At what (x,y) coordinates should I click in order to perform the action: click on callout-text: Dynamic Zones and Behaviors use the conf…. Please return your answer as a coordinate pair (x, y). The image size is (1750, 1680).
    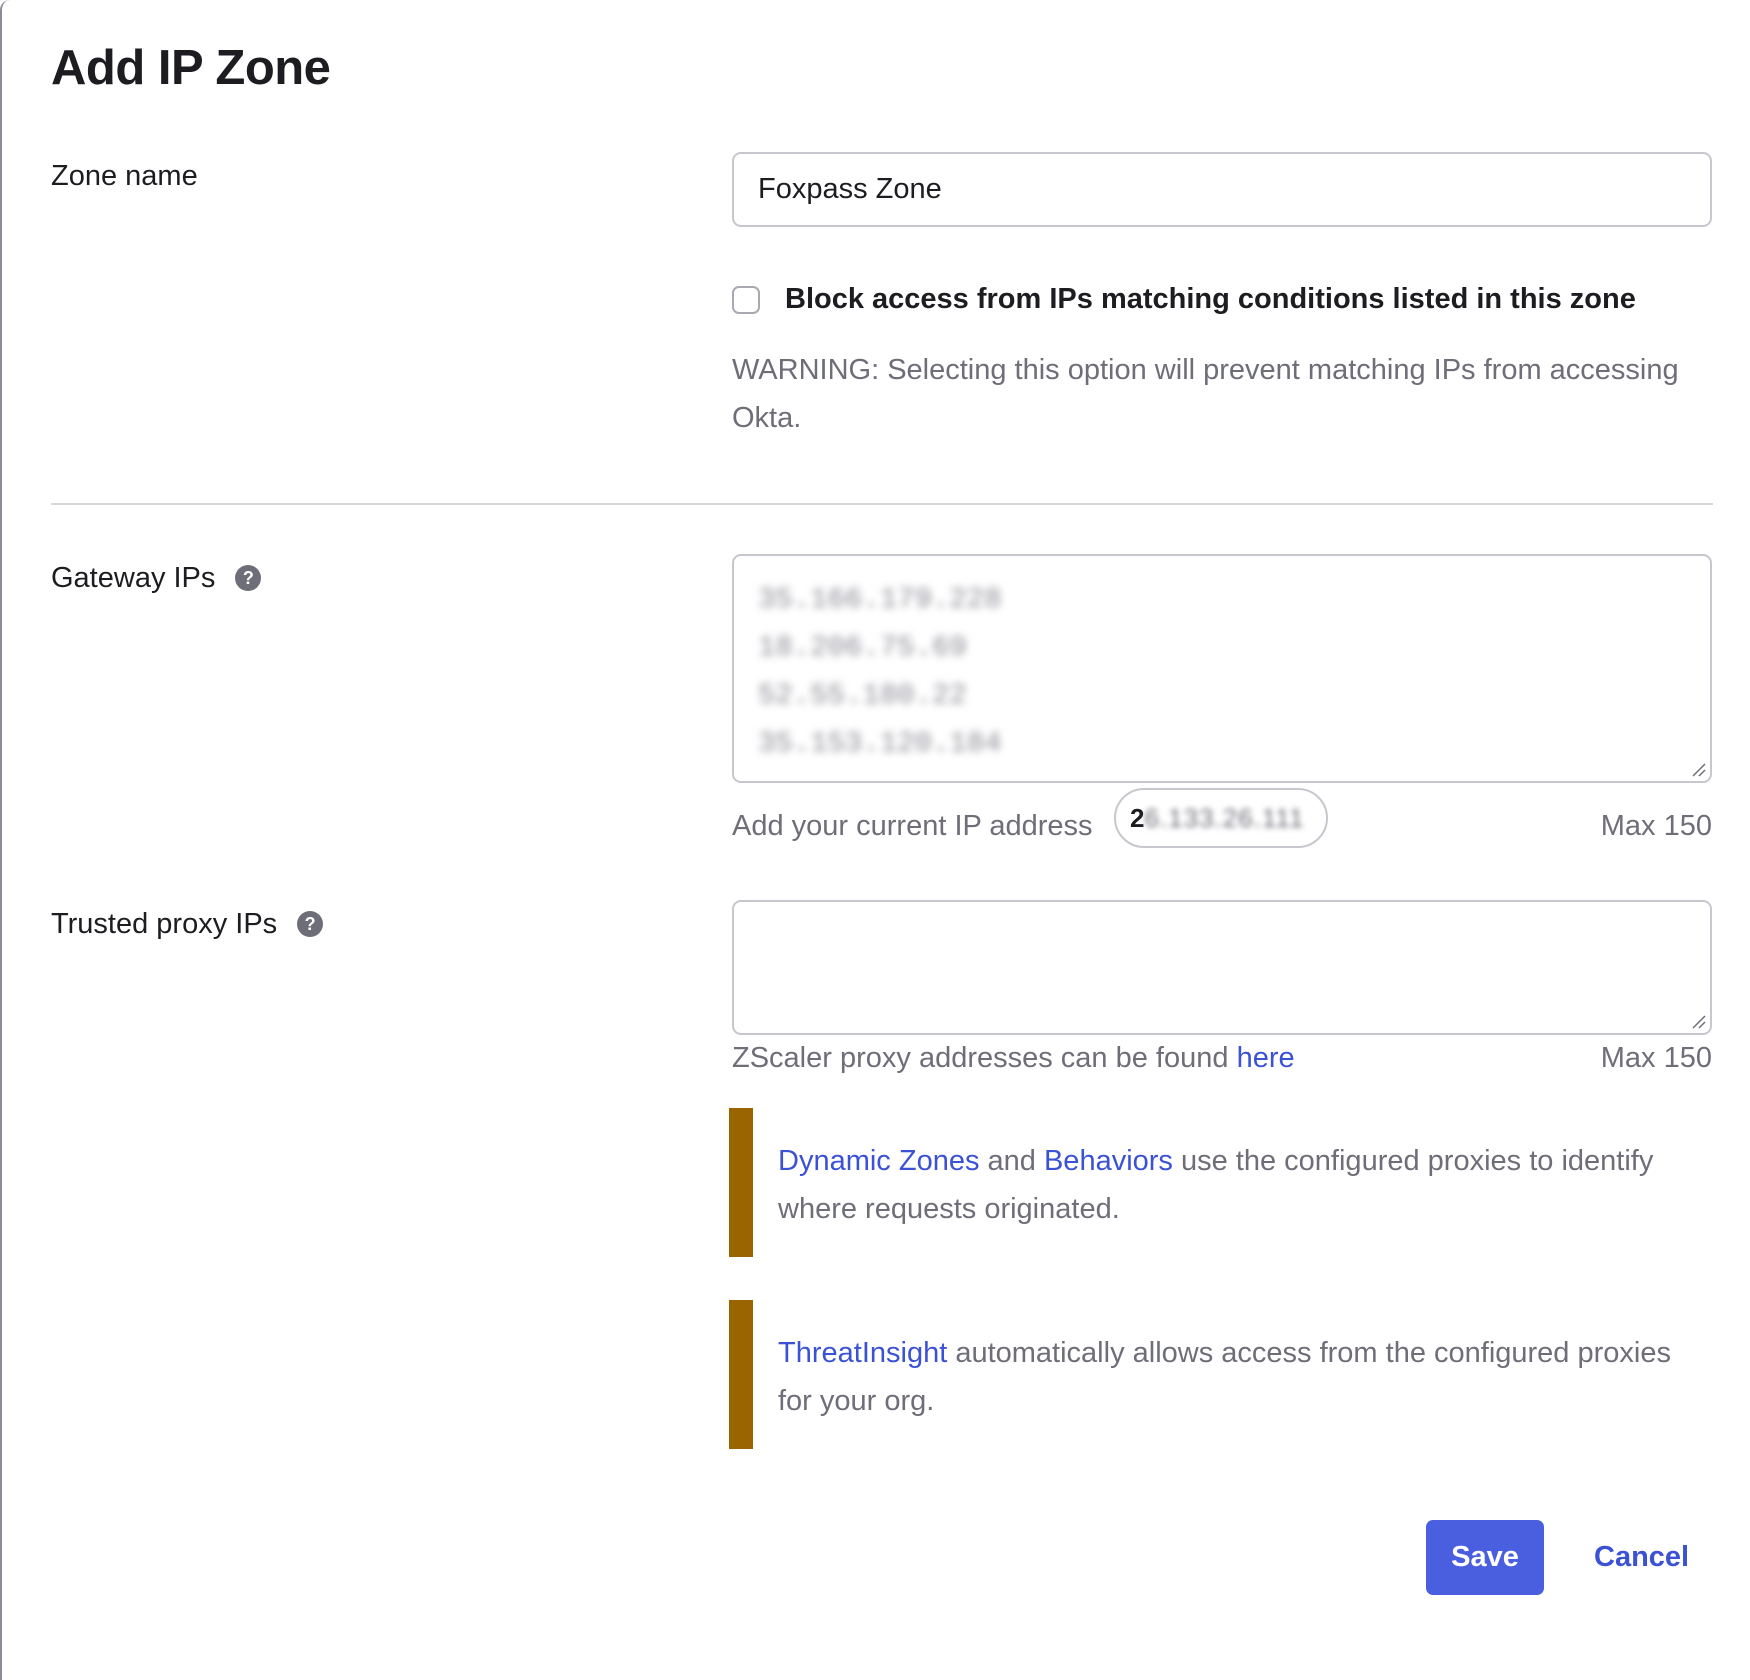
    Looking at the image, I should click on (1238, 1185).